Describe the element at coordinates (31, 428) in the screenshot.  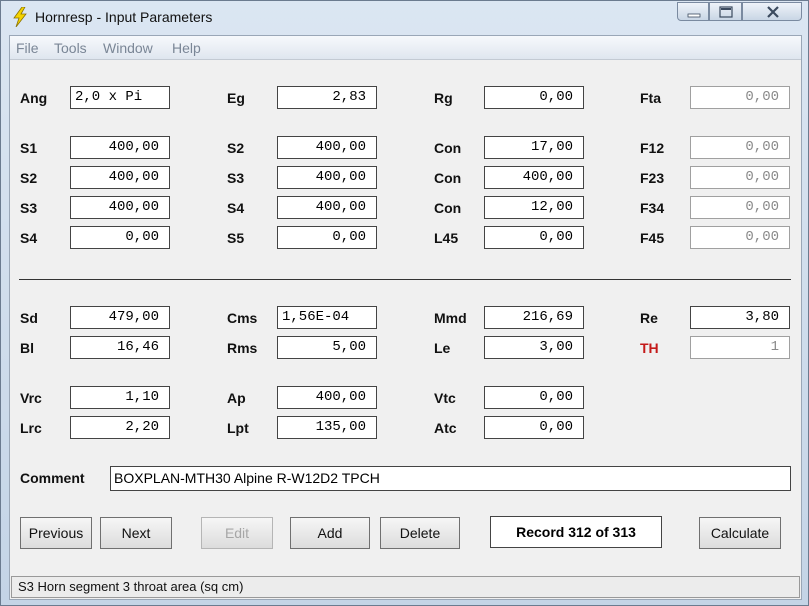
I see `label-lrc: Lrc` at that location.